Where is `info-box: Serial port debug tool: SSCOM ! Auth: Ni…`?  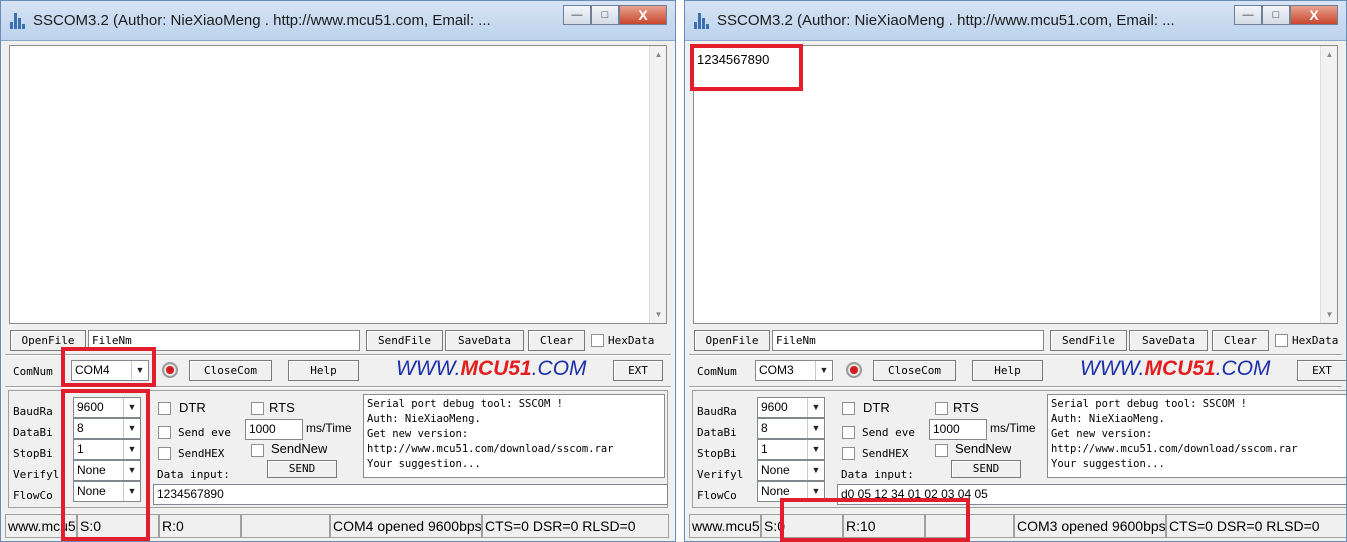 info-box: Serial port debug tool: SSCOM ! Auth: Ni… is located at coordinates (1196, 436).